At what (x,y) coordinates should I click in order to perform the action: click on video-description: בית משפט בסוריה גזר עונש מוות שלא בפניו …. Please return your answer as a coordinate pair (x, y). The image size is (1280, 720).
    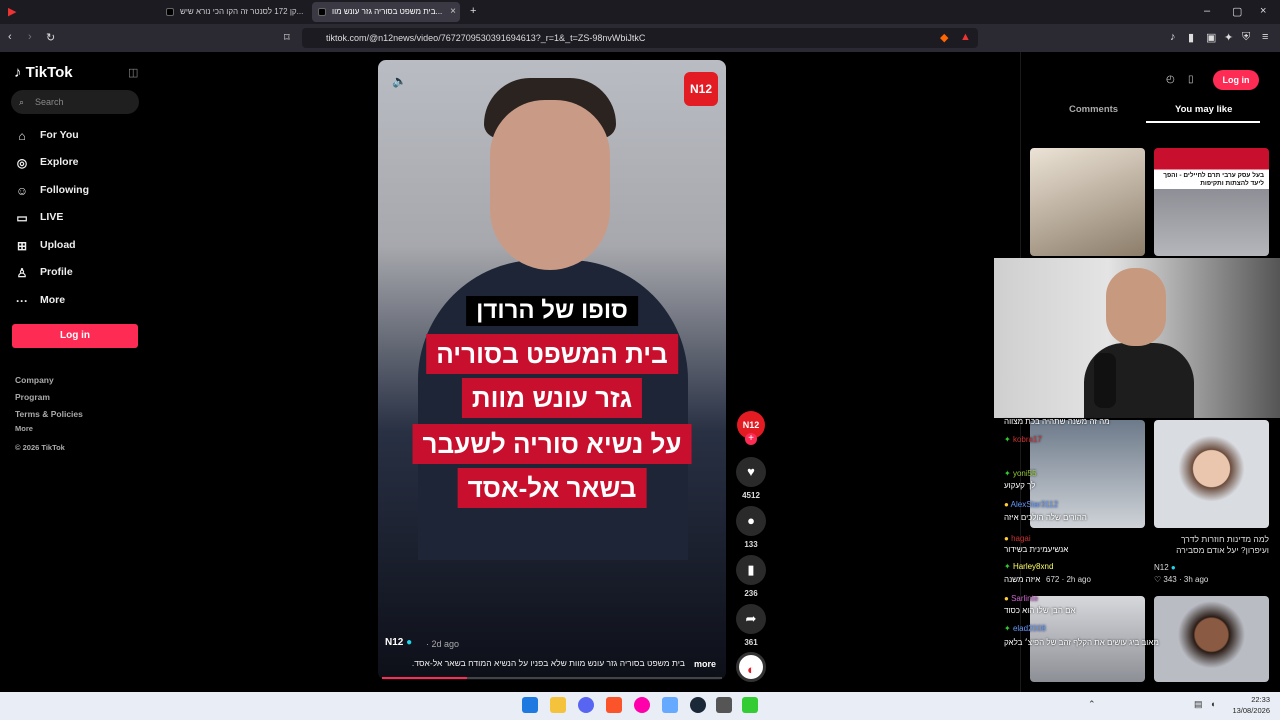
    Looking at the image, I should click on (548, 663).